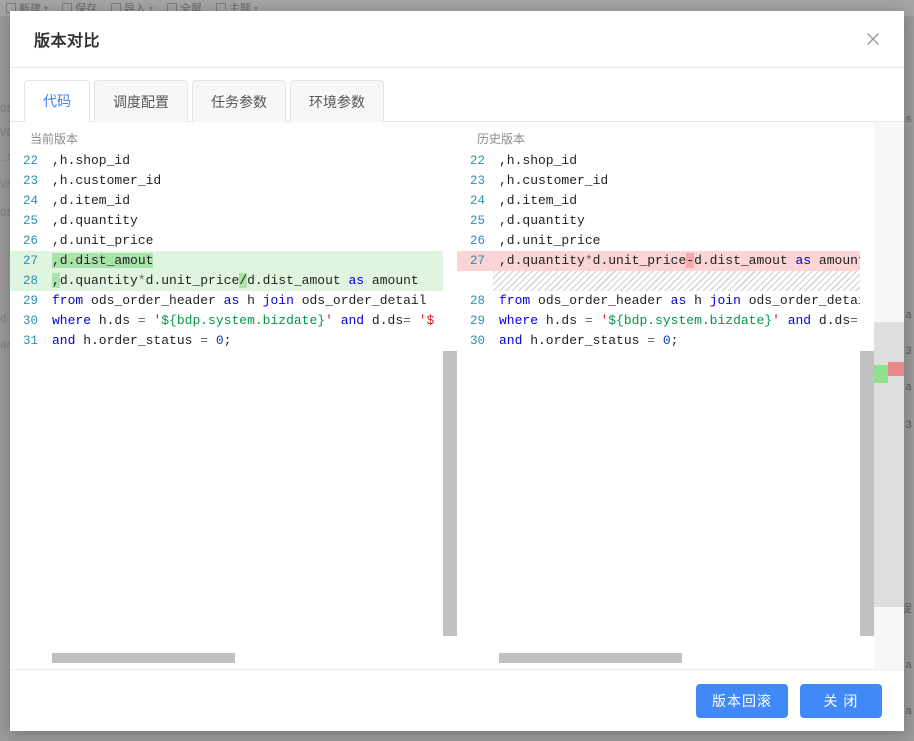 Image resolution: width=914 pixels, height=741 pixels. Describe the element at coordinates (690, 260) in the screenshot. I see `code-token-changed: -` at that location.